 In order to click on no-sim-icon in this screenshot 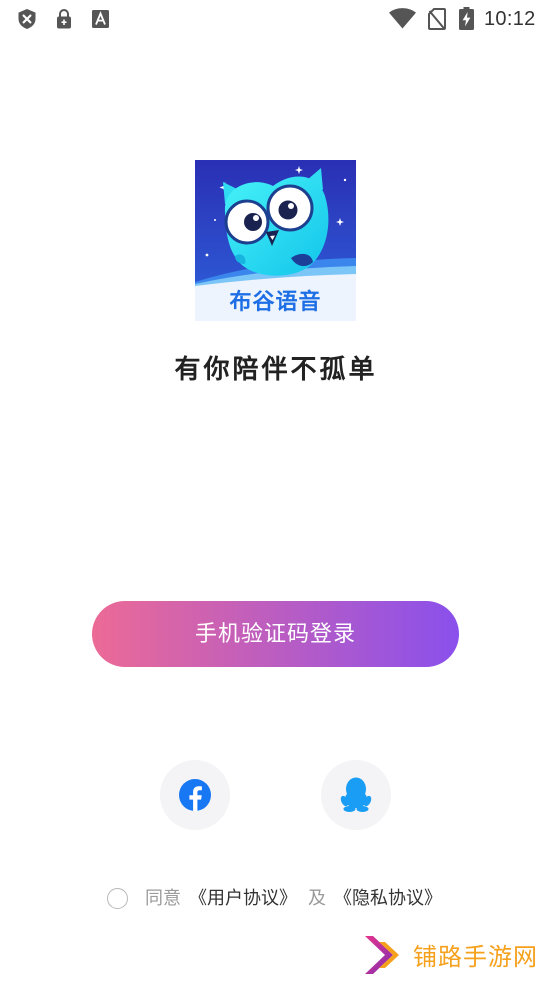, I will do `click(437, 19)`.